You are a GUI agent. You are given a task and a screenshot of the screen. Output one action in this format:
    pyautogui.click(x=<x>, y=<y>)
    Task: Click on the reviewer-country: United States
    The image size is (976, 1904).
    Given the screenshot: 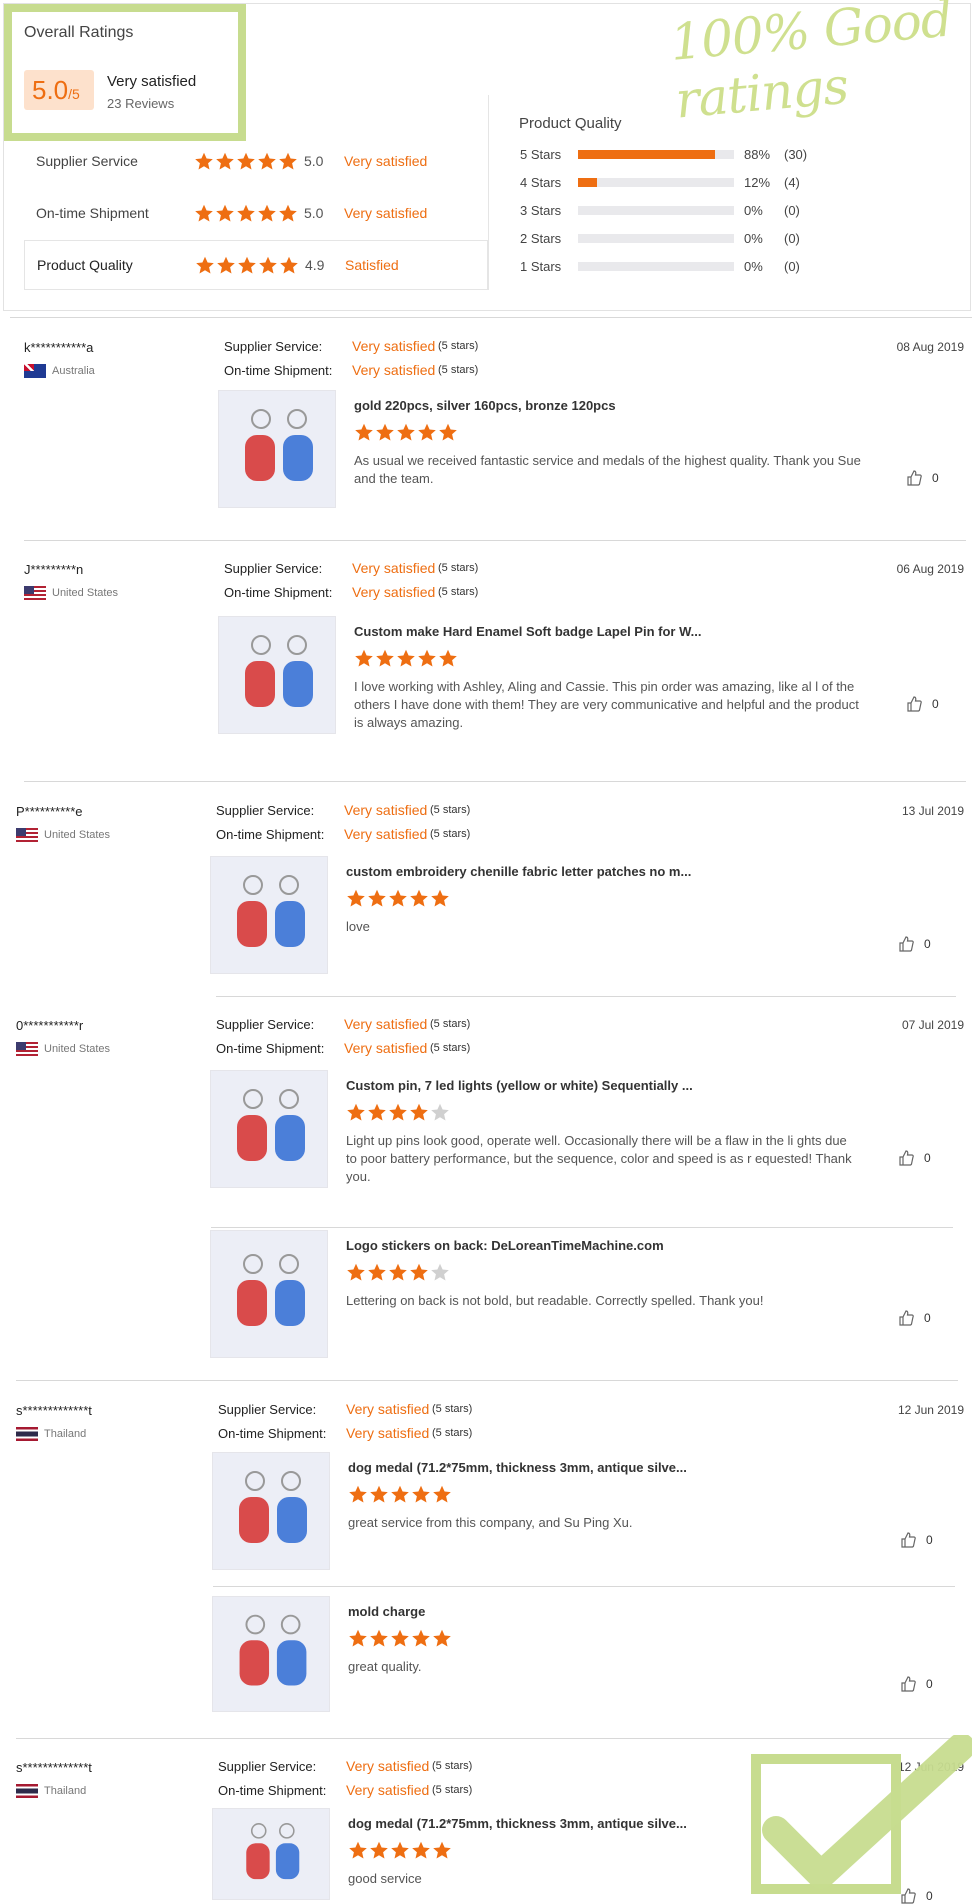 What is the action you would take?
    pyautogui.click(x=63, y=1049)
    